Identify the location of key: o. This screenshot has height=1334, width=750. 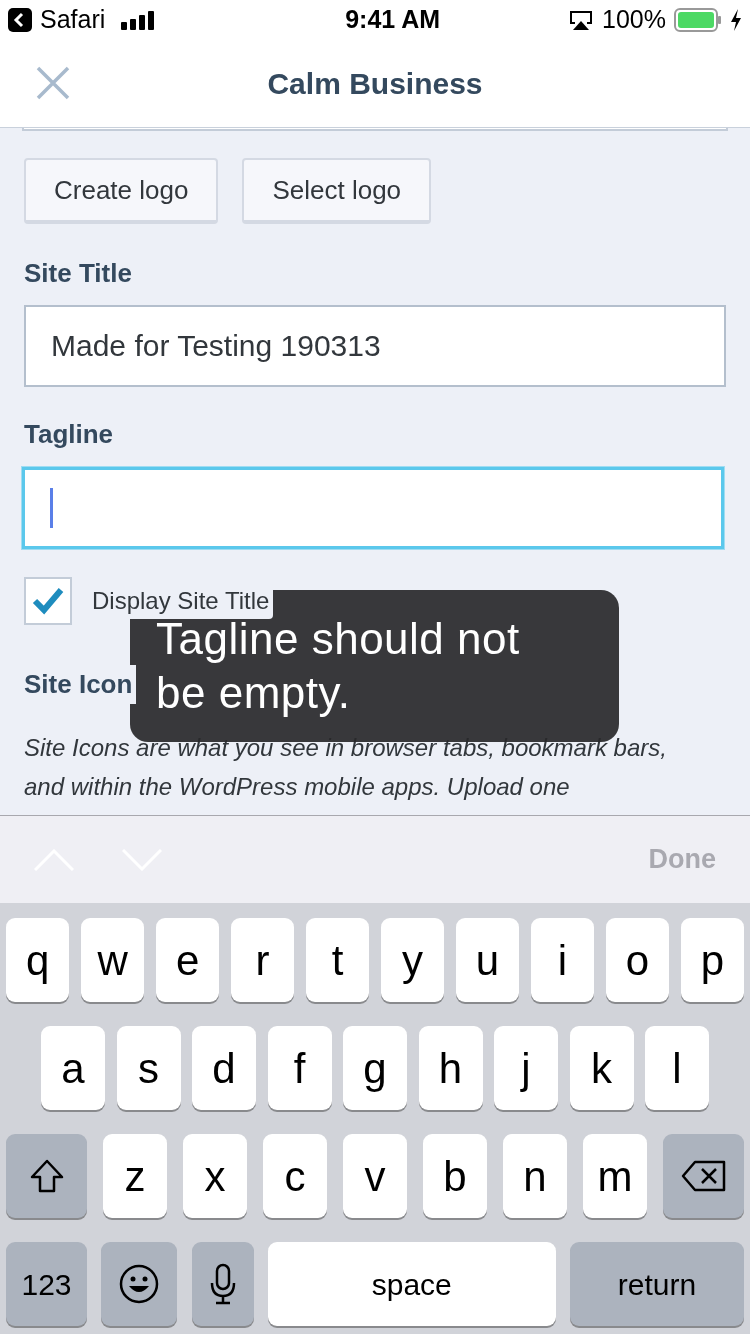
(637, 960).